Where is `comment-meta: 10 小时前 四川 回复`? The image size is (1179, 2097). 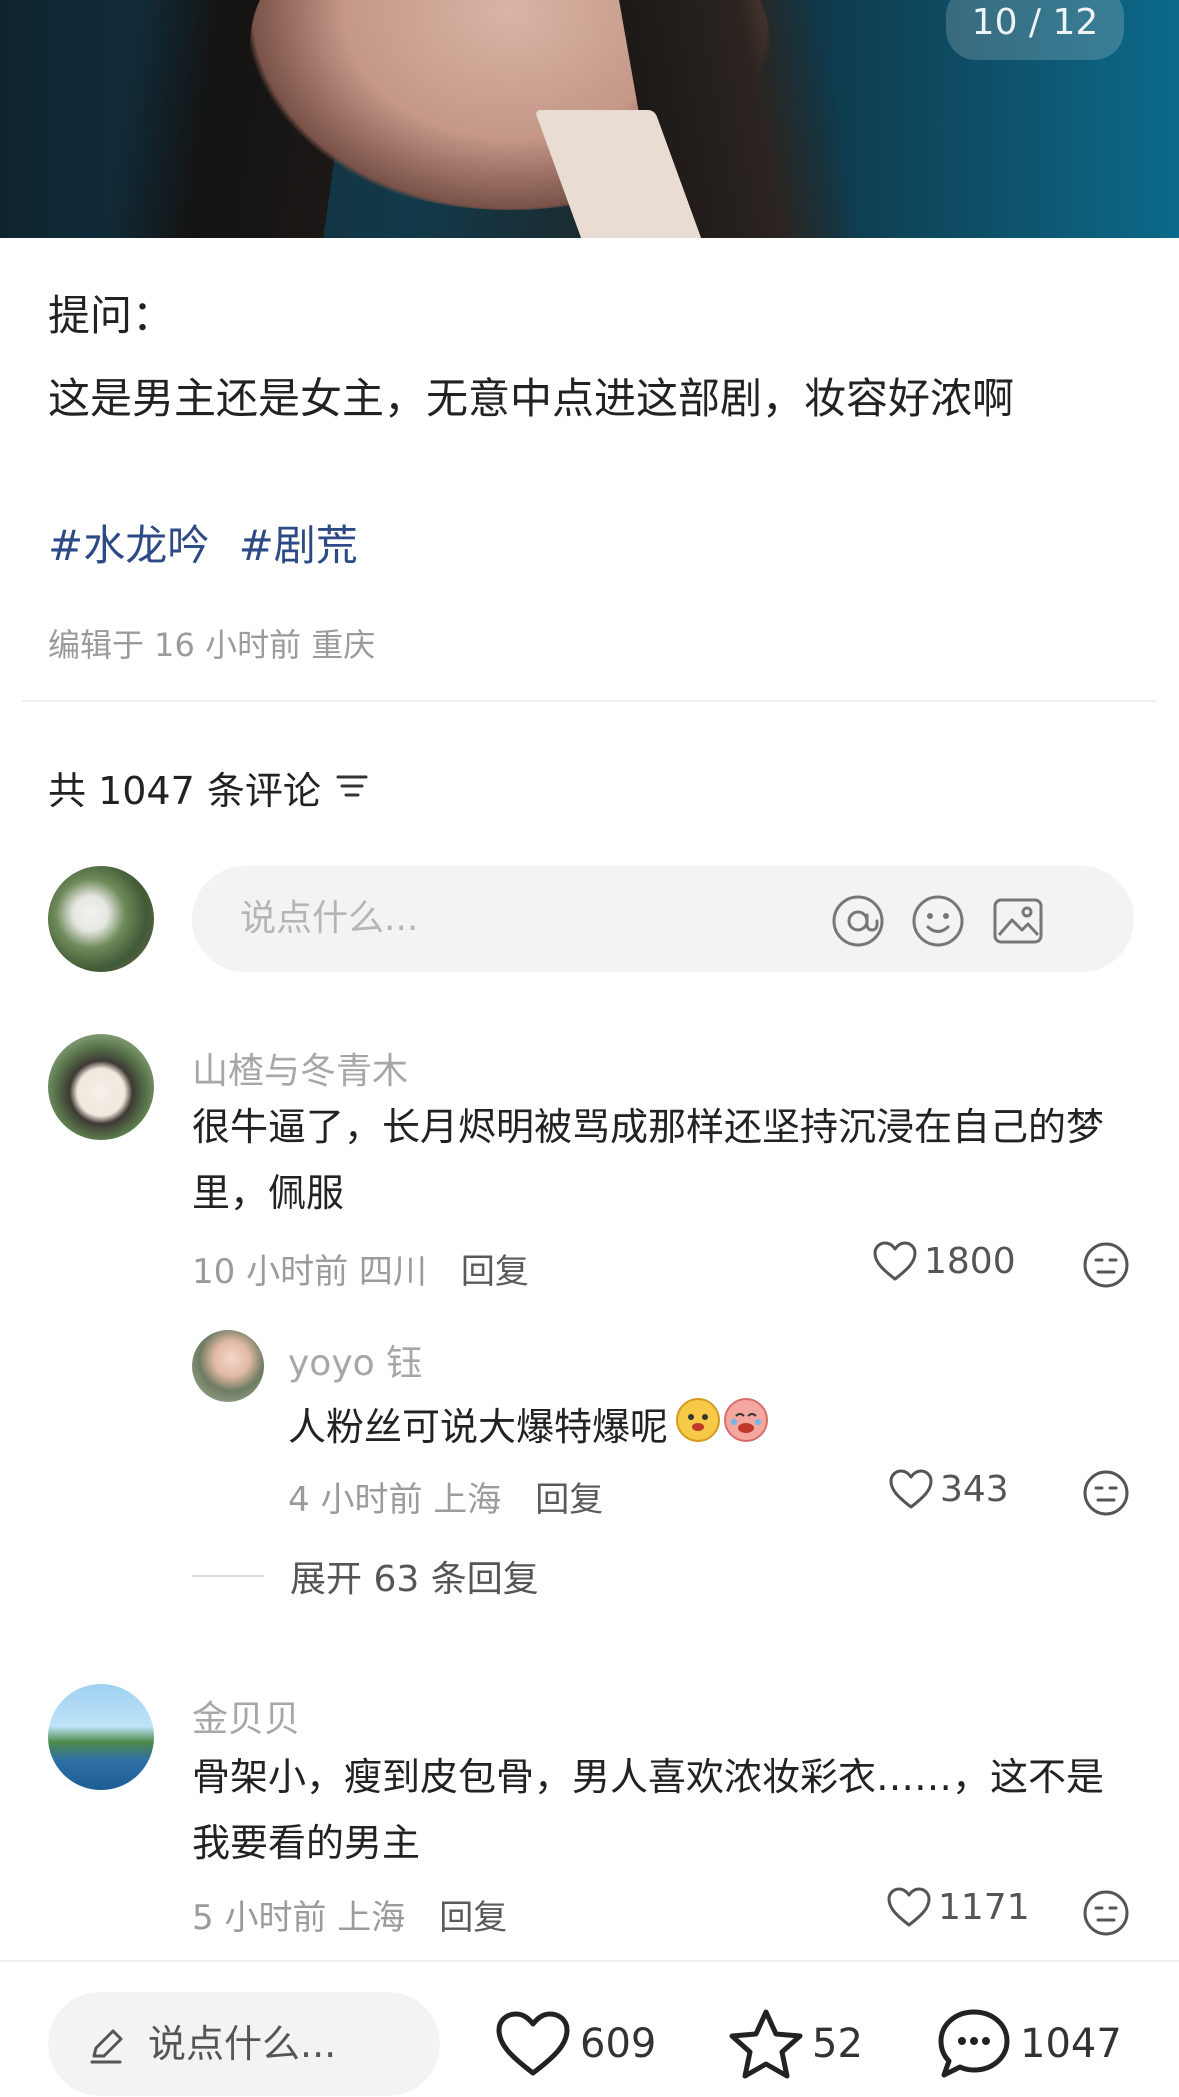
comment-meta: 10 小时前 四川 回复 is located at coordinates (360, 1268).